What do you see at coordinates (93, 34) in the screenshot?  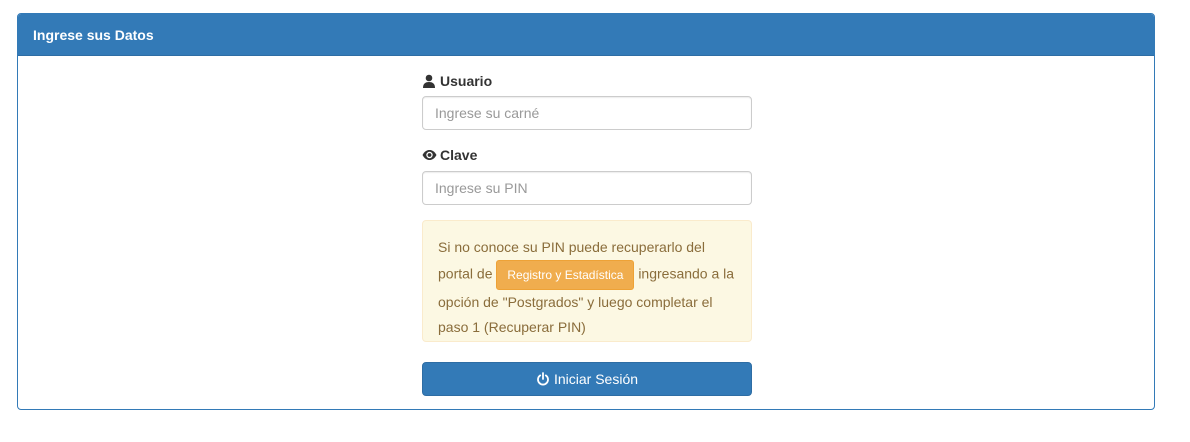 I see `panel-title: Ingrese sus Datos` at bounding box center [93, 34].